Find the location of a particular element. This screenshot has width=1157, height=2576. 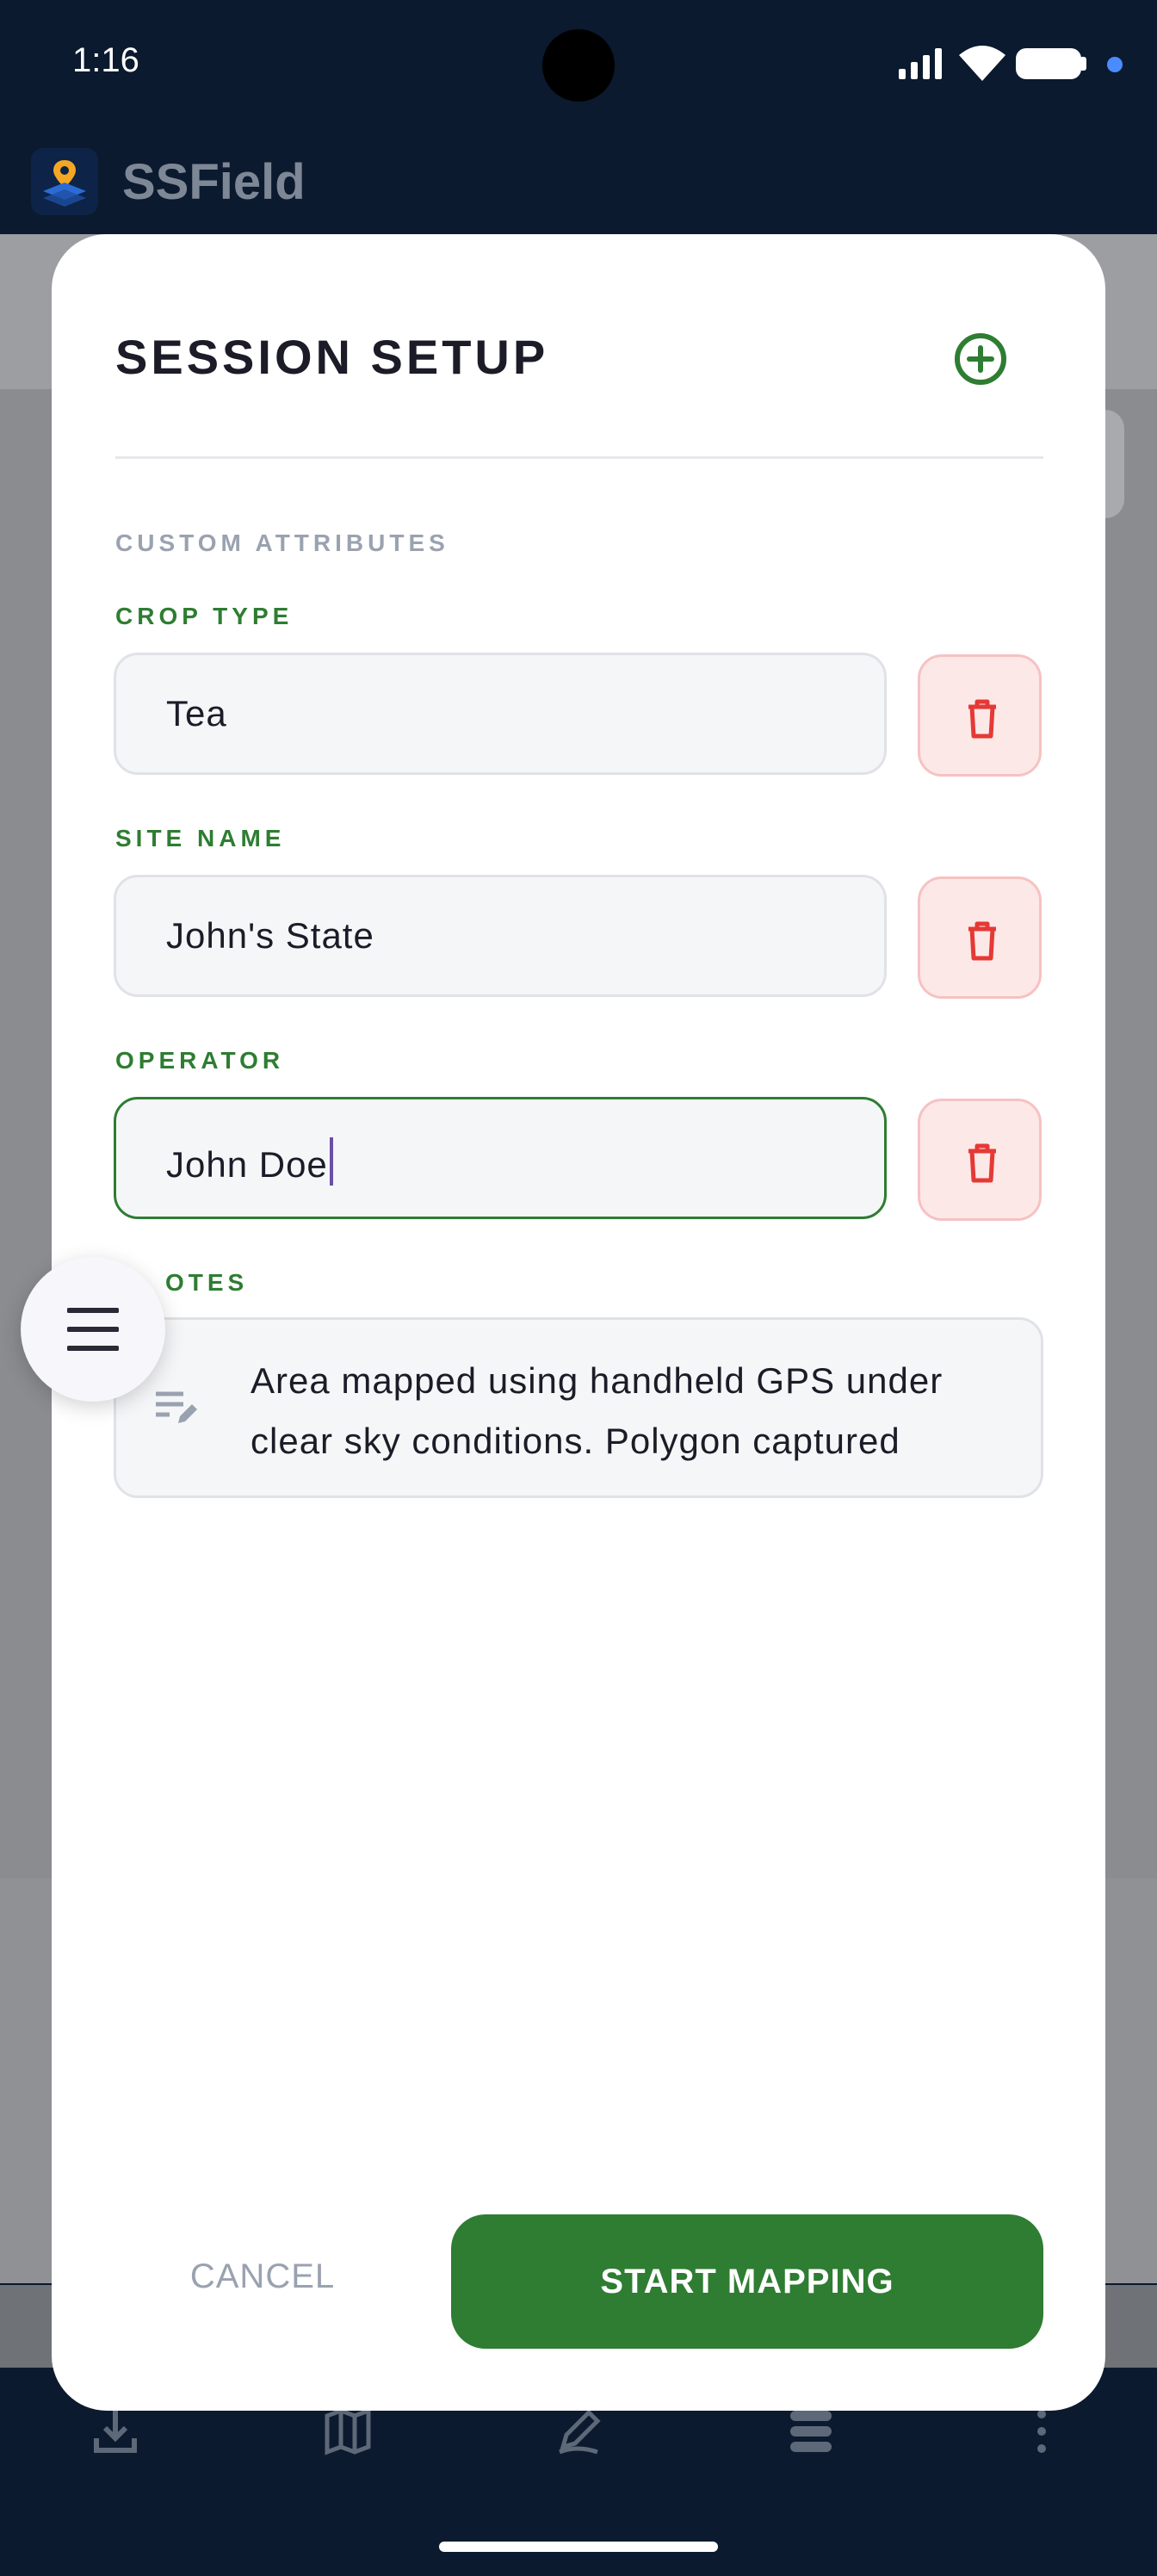

camera-cutout is located at coordinates (579, 65).